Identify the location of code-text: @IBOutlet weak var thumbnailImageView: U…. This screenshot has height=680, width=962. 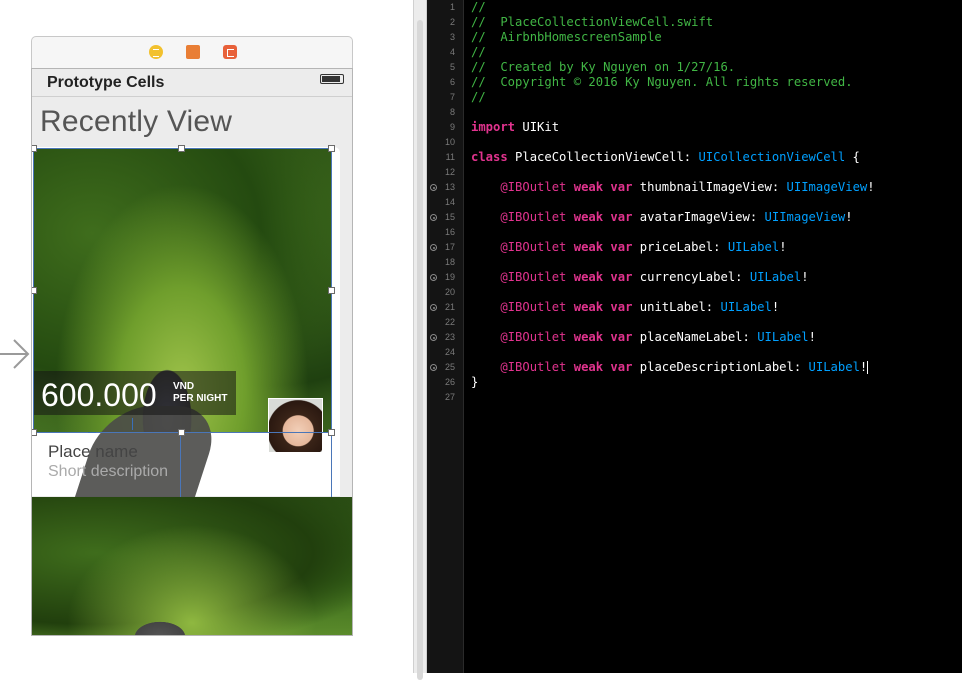
(672, 187).